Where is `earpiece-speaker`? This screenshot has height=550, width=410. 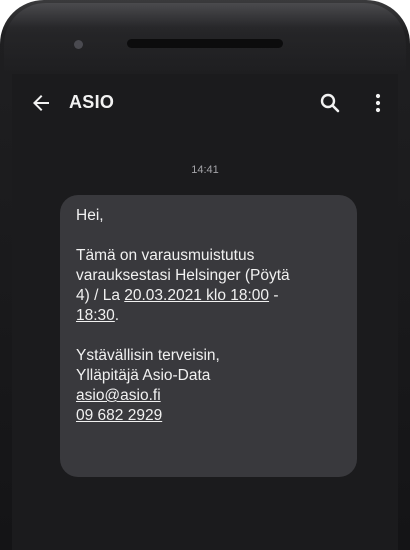 earpiece-speaker is located at coordinates (205, 43).